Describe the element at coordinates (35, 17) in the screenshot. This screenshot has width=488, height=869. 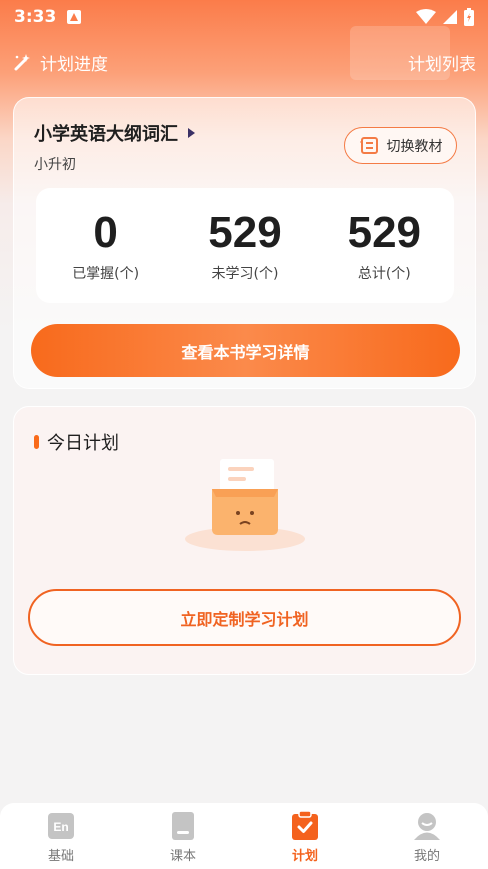
I see `status-time: 3:33` at that location.